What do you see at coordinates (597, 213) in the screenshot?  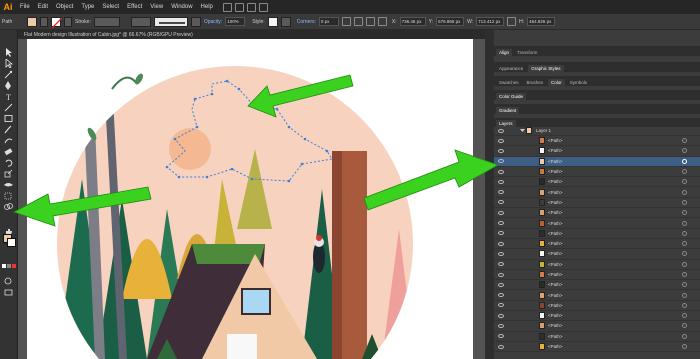 I see `path-row-8: <Path>` at bounding box center [597, 213].